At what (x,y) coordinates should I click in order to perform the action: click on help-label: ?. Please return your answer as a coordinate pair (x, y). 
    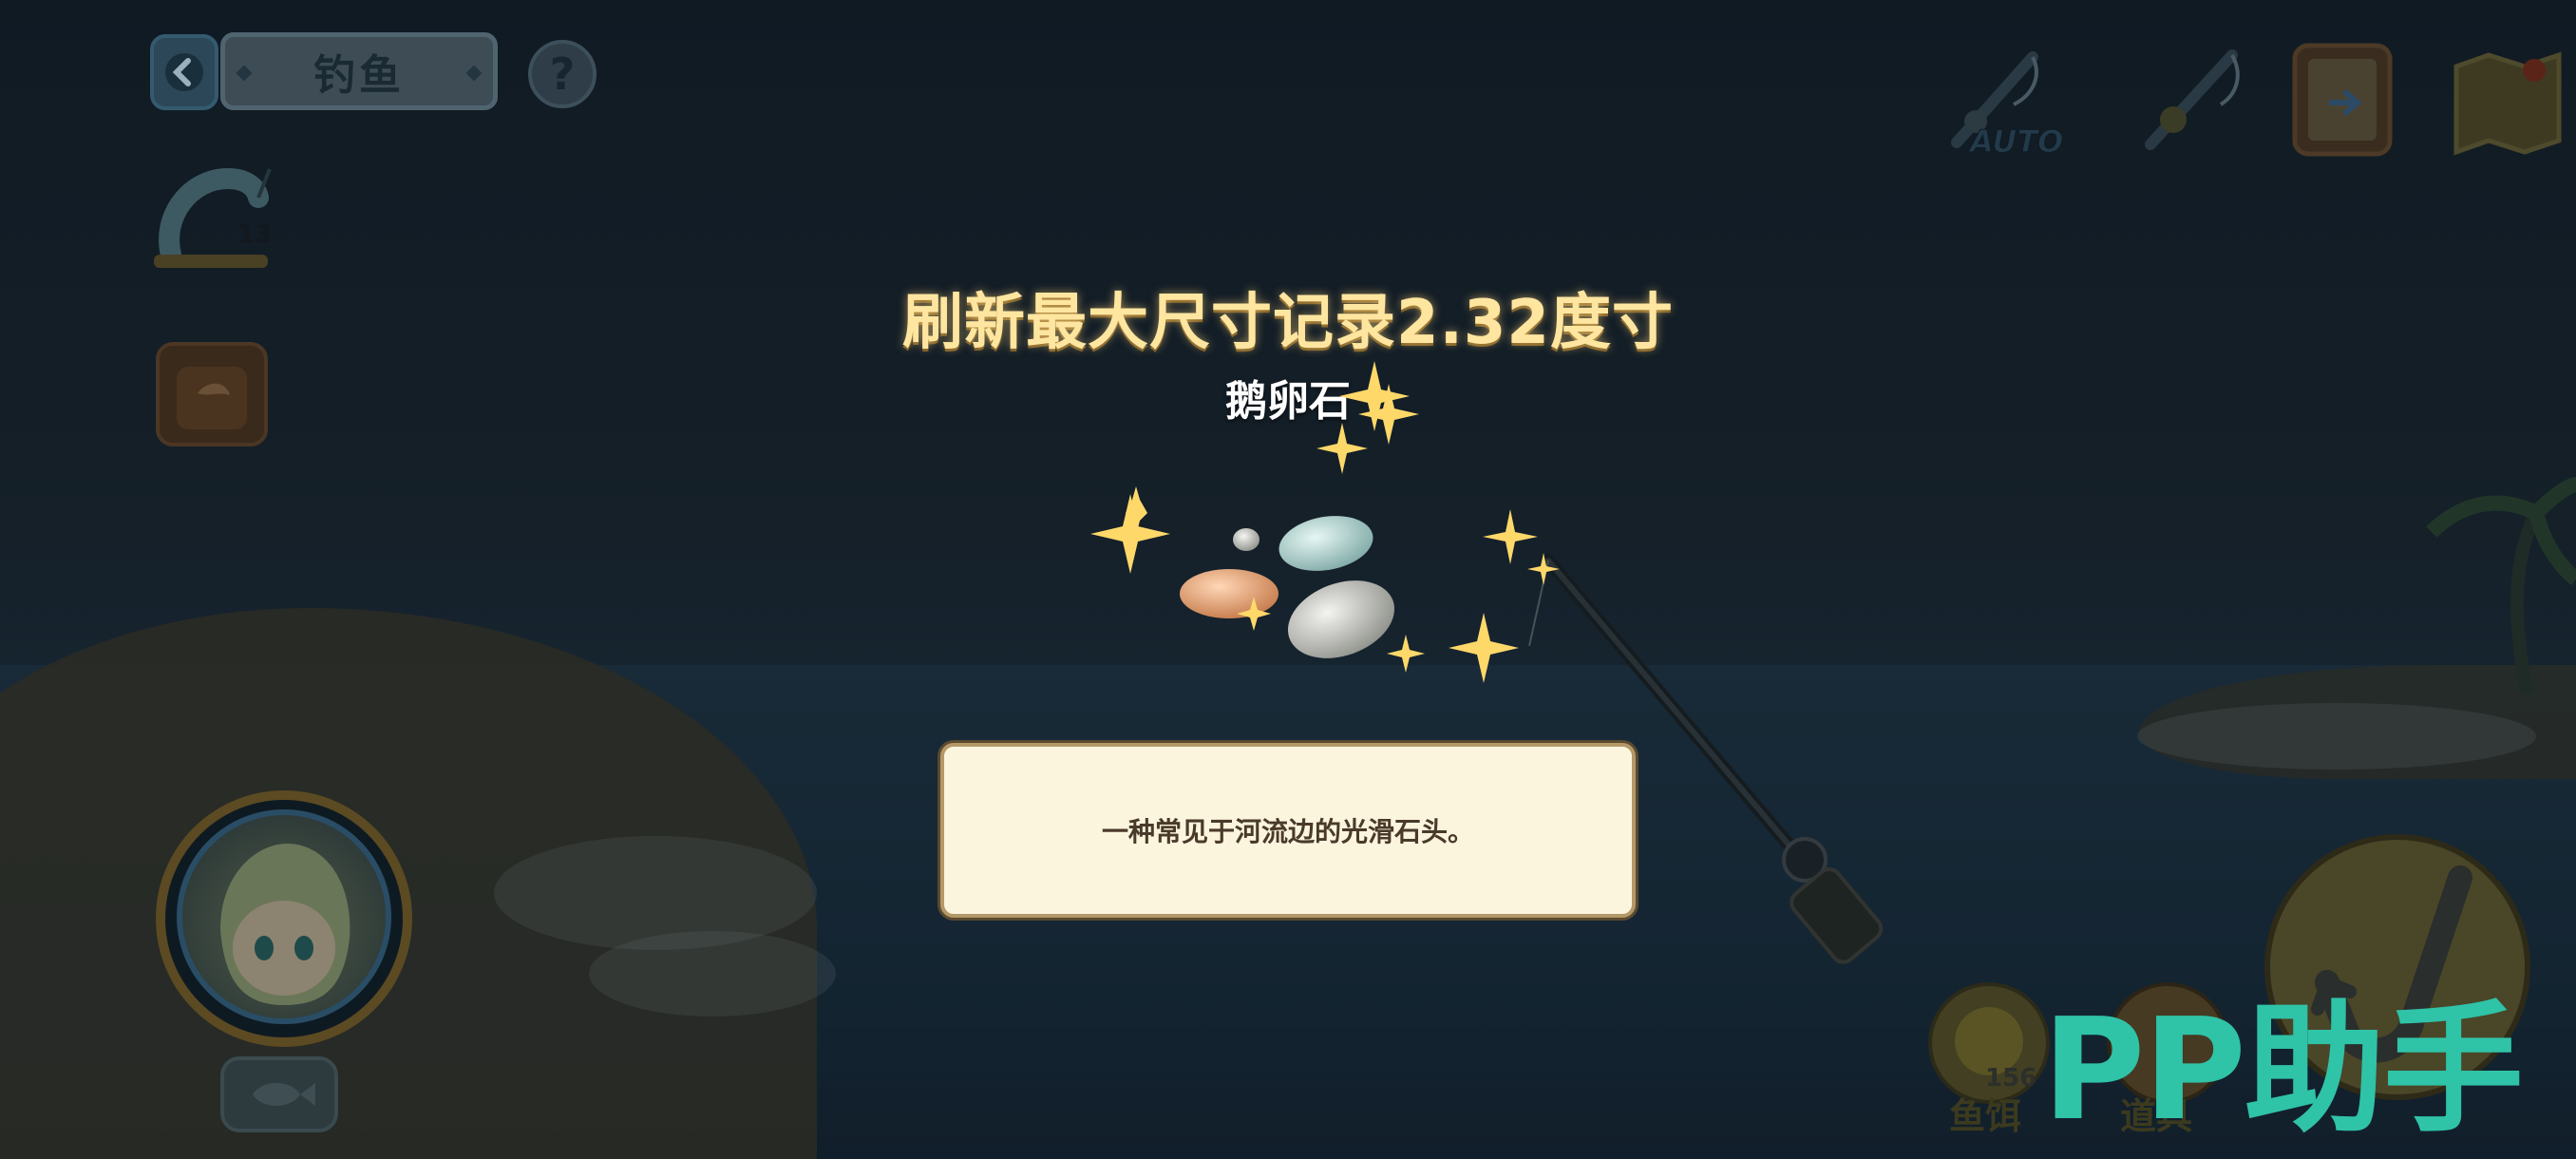
    Looking at the image, I should click on (562, 74).